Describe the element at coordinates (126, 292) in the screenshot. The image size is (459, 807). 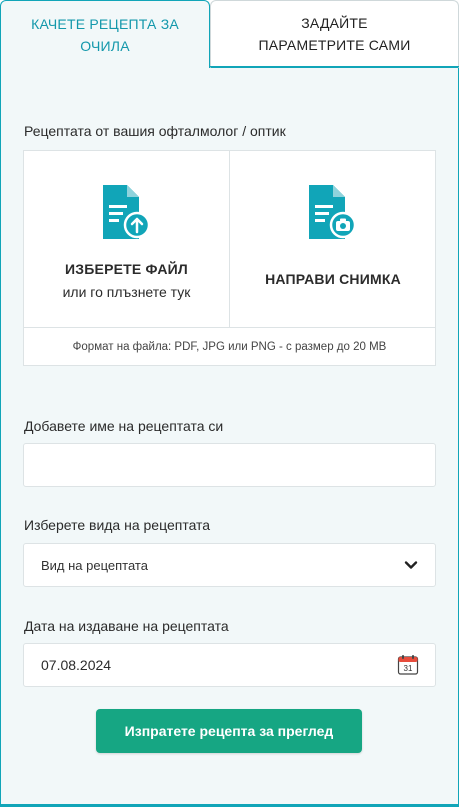
I see `drag-drop-hint: или го плъзнете тук` at that location.